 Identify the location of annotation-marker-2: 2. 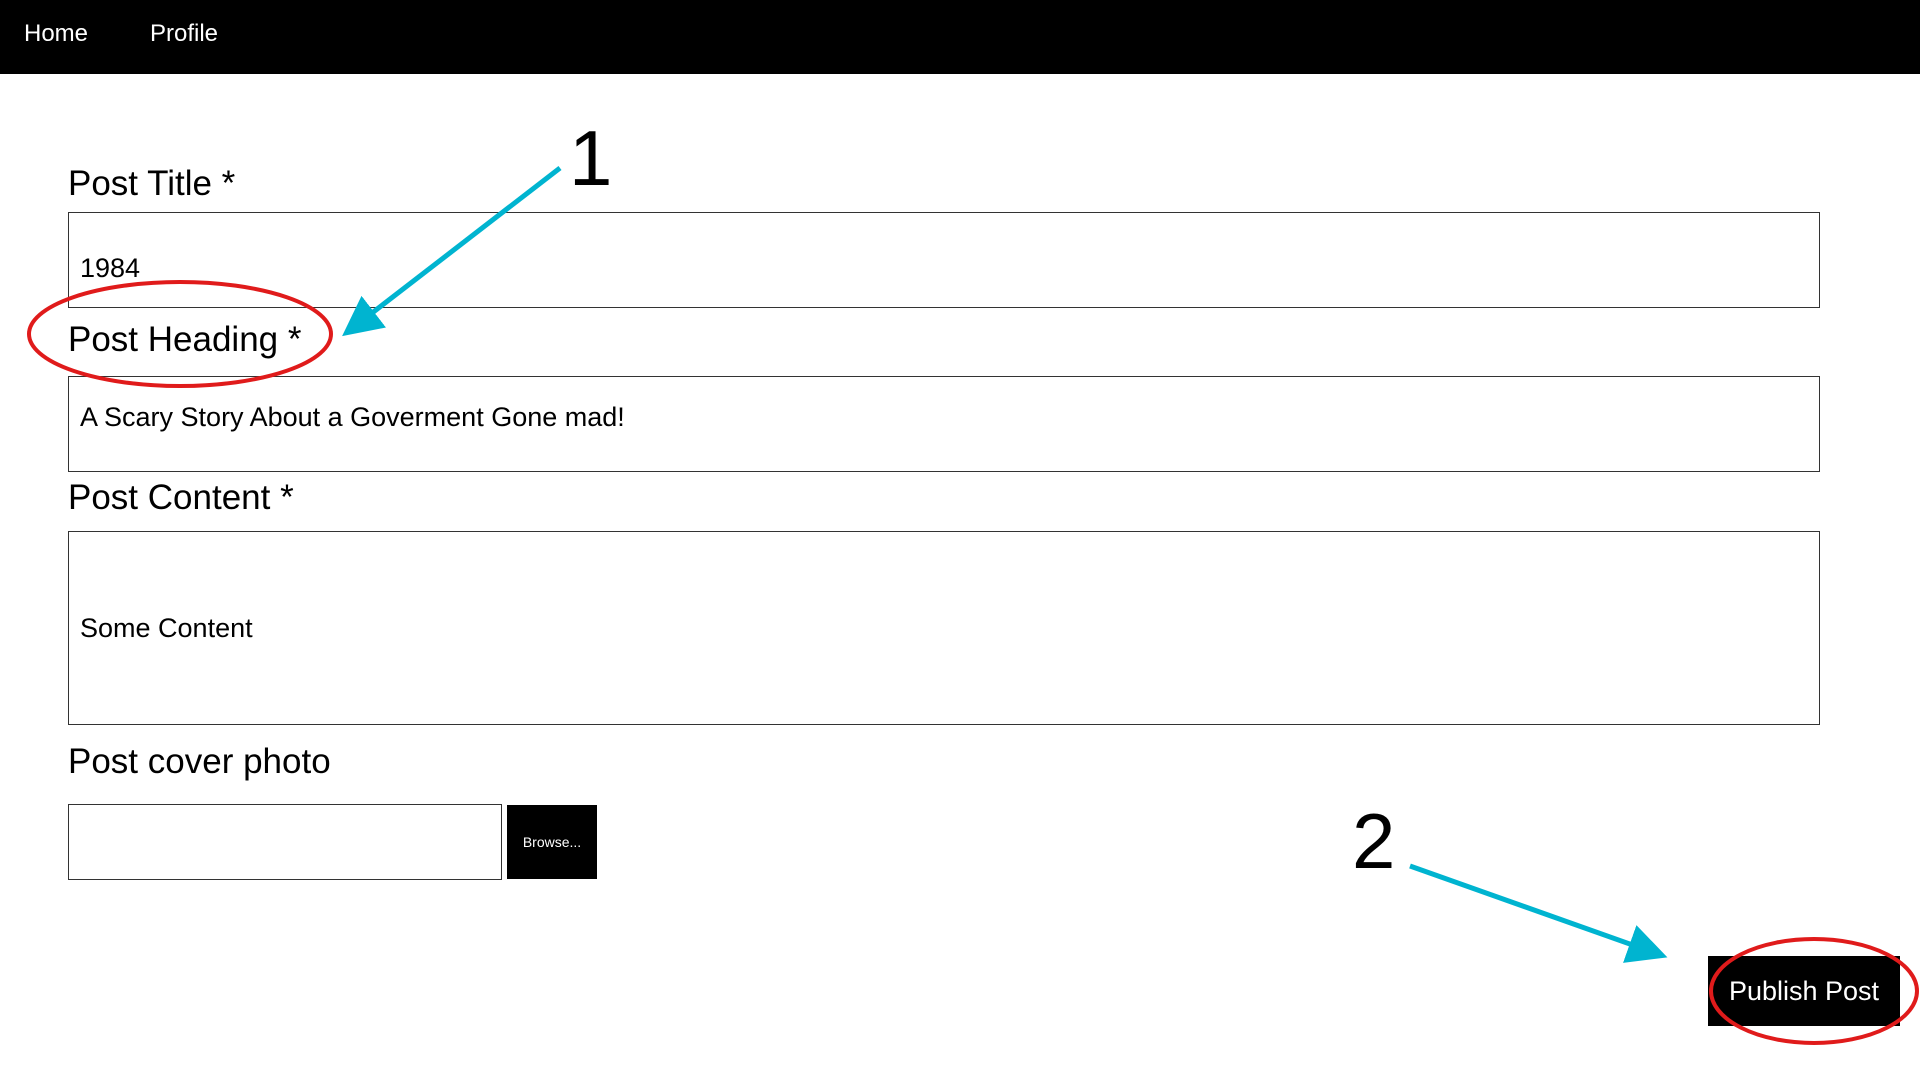
(1374, 841).